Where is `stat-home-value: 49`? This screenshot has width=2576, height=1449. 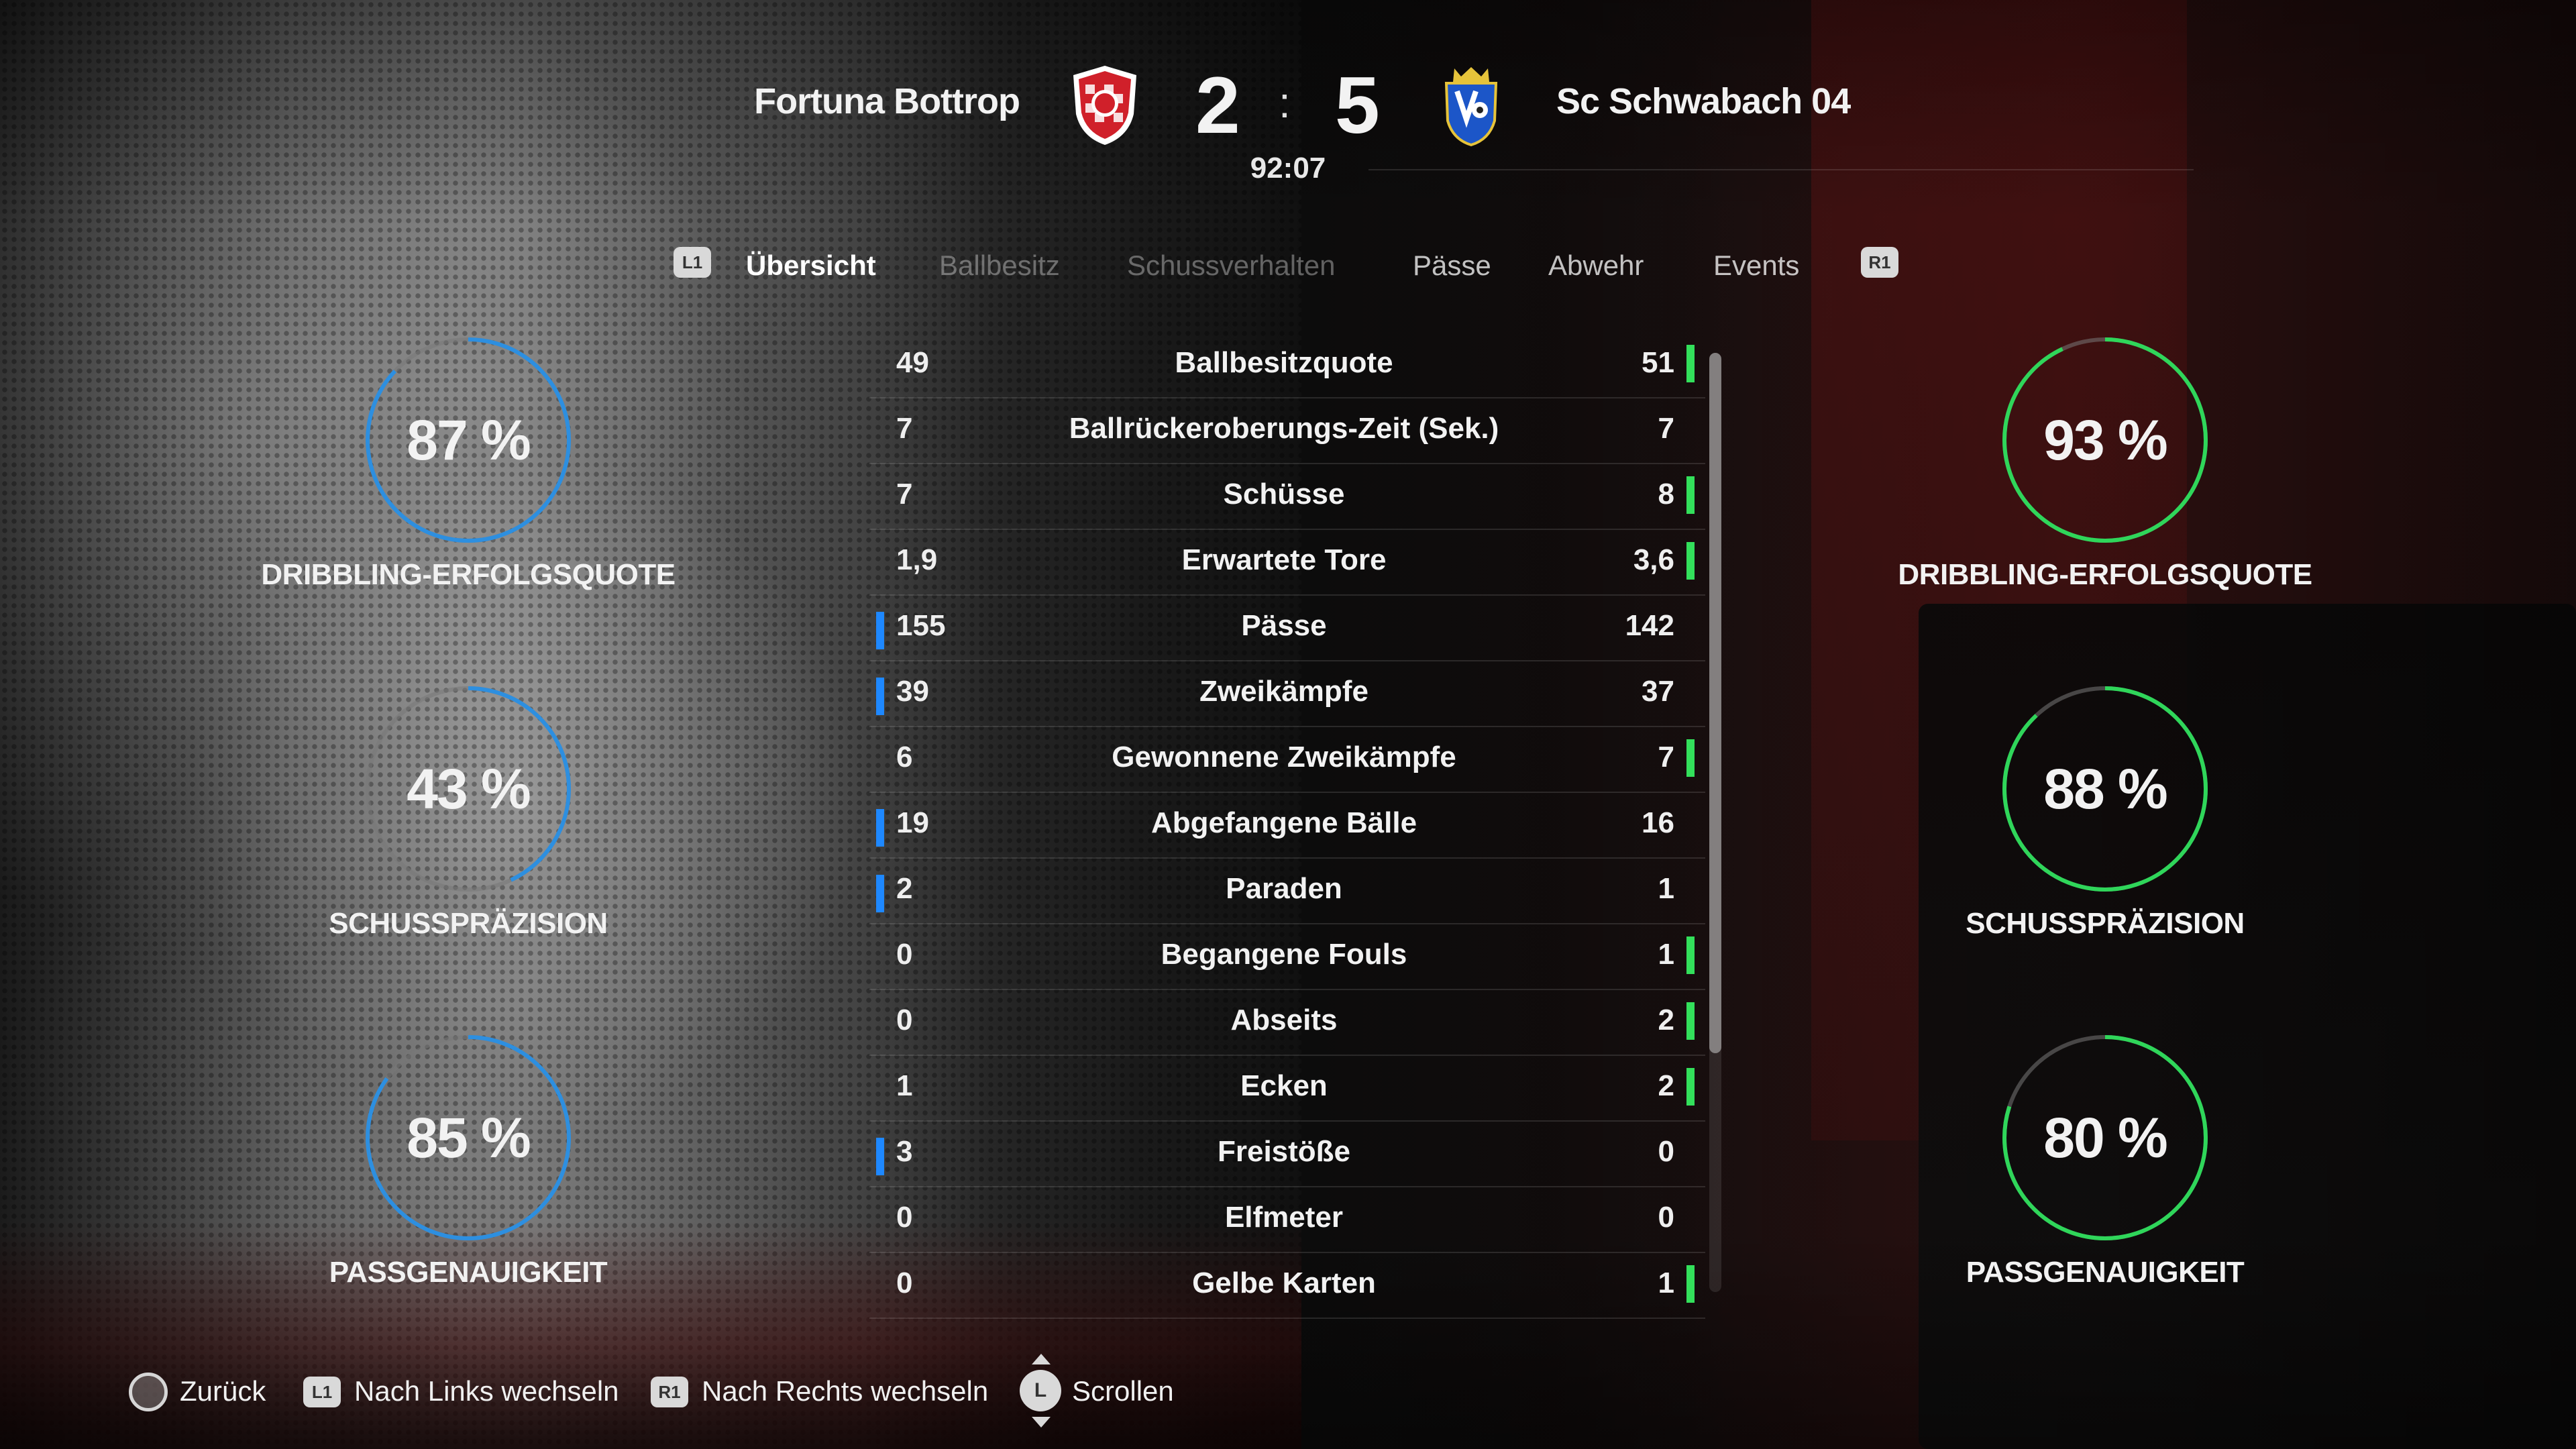 stat-home-value: 49 is located at coordinates (912, 362).